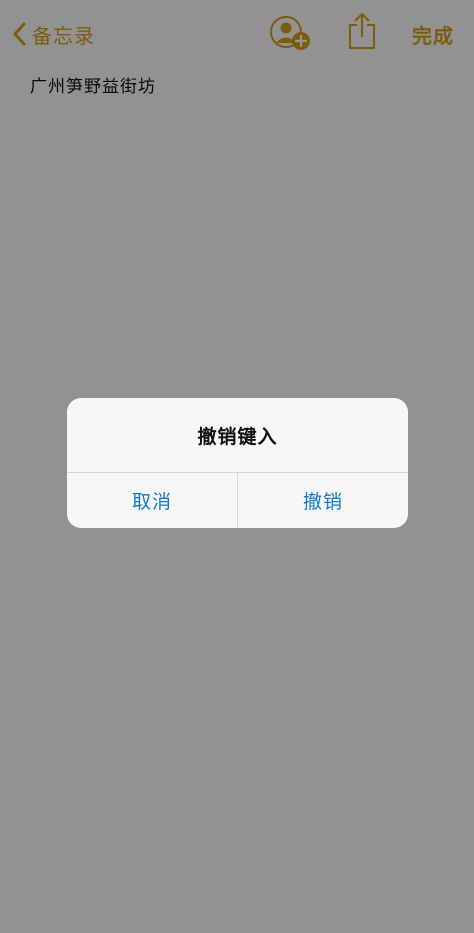  What do you see at coordinates (152, 500) in the screenshot?
I see `cancel-button: 取消` at bounding box center [152, 500].